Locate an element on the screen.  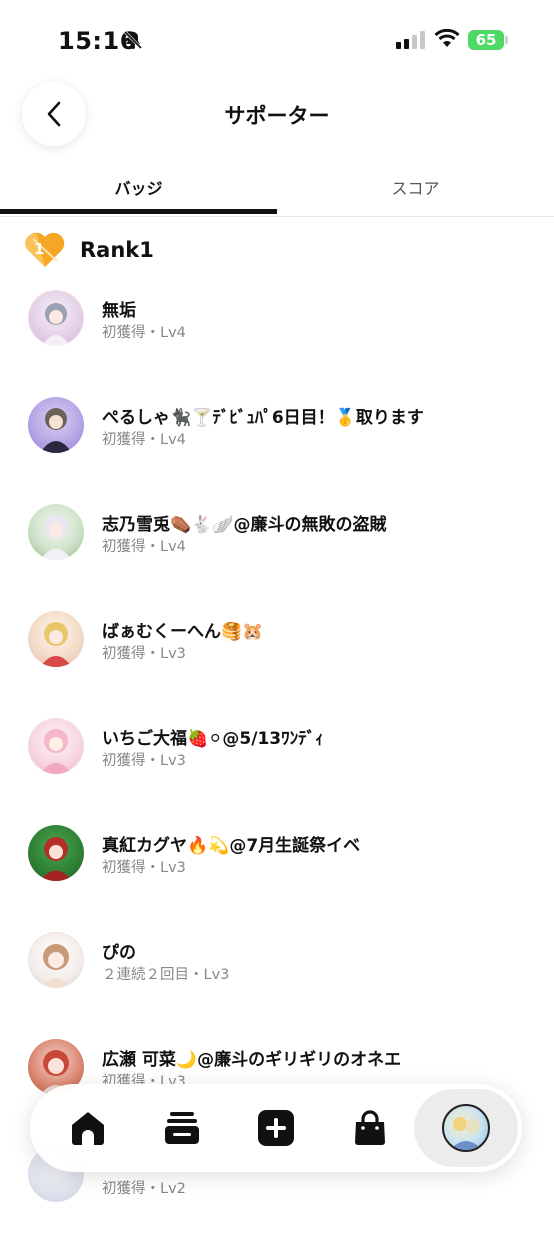
supporter-name: 無垢 is located at coordinates (119, 311).